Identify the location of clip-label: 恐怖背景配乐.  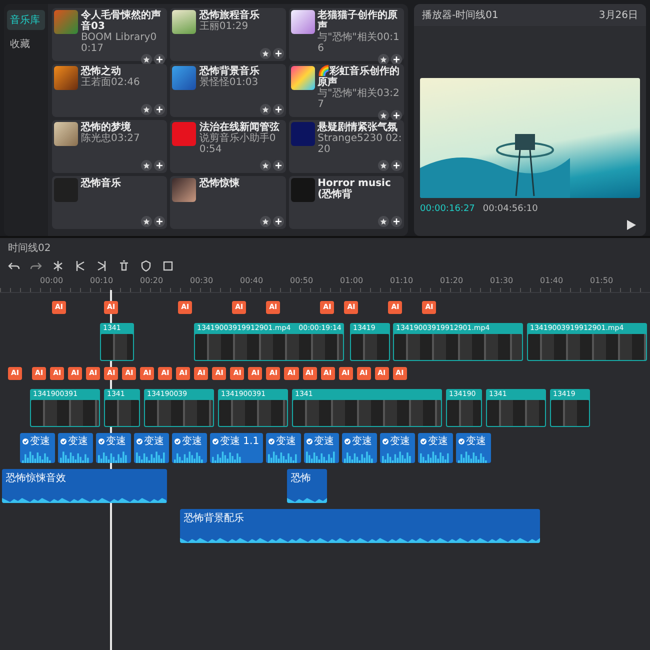
(214, 519).